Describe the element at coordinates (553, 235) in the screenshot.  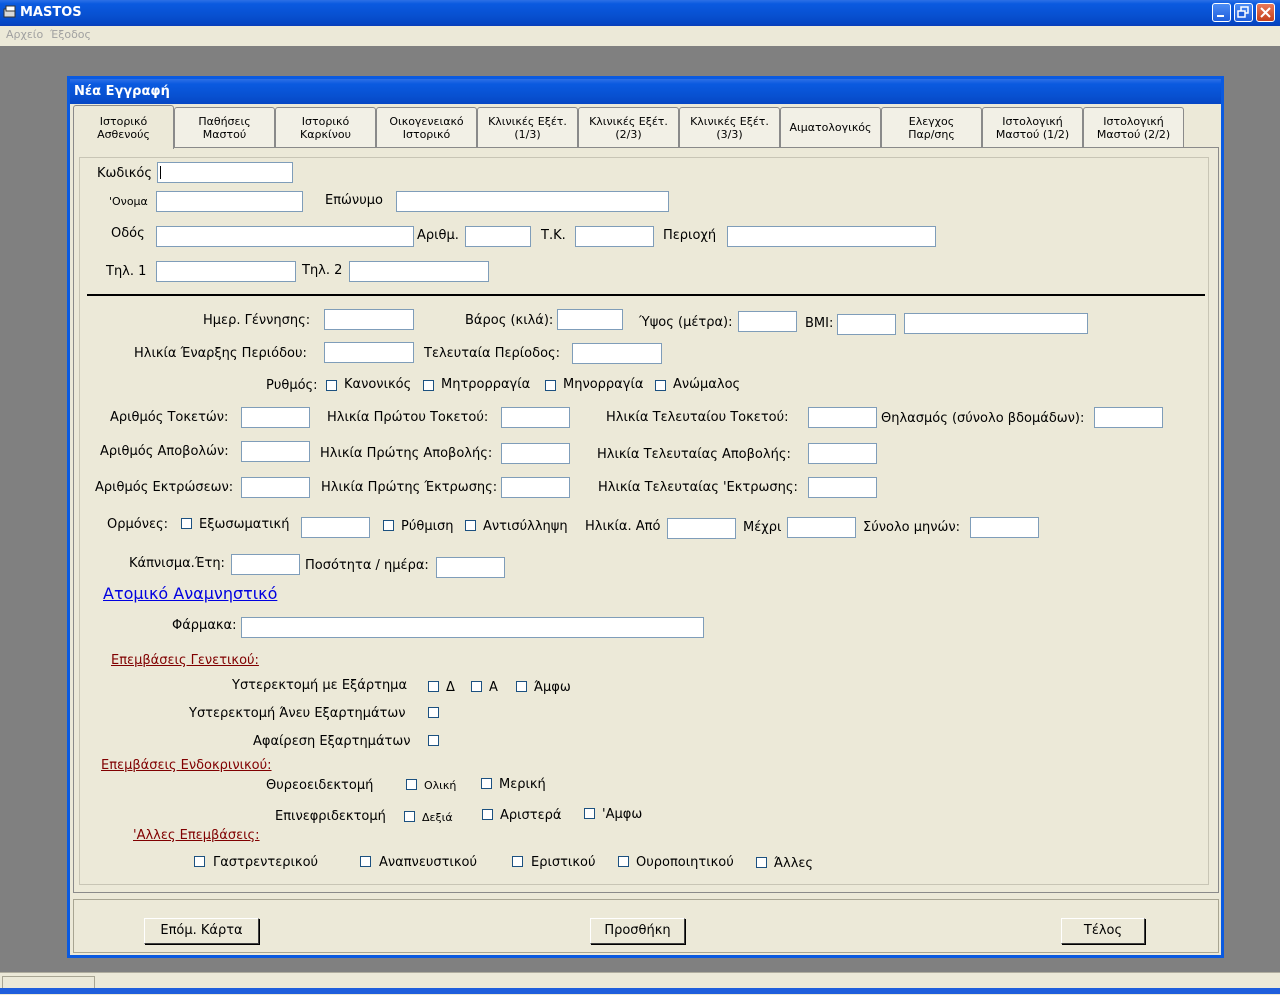
I see `zip-label: Τ.Κ.` at that location.